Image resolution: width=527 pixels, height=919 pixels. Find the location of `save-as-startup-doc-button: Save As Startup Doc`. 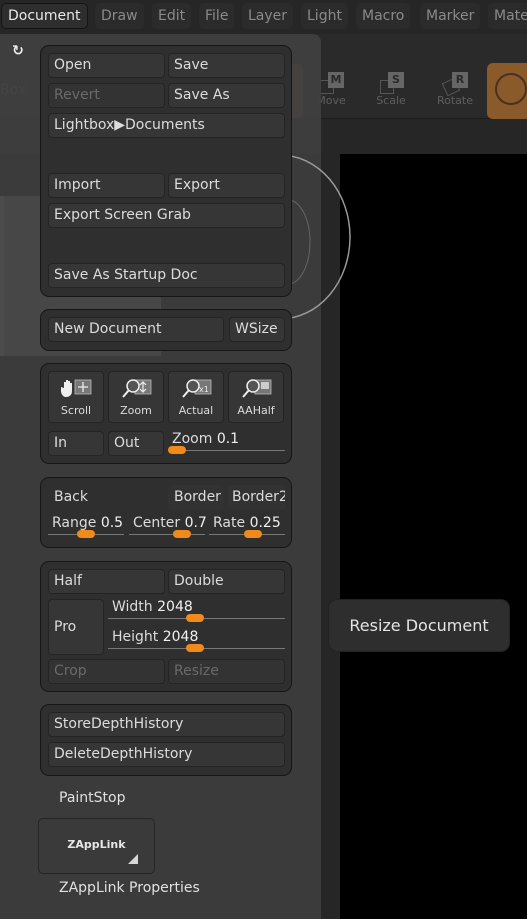

save-as-startup-doc-button: Save As Startup Doc is located at coordinates (166, 275).